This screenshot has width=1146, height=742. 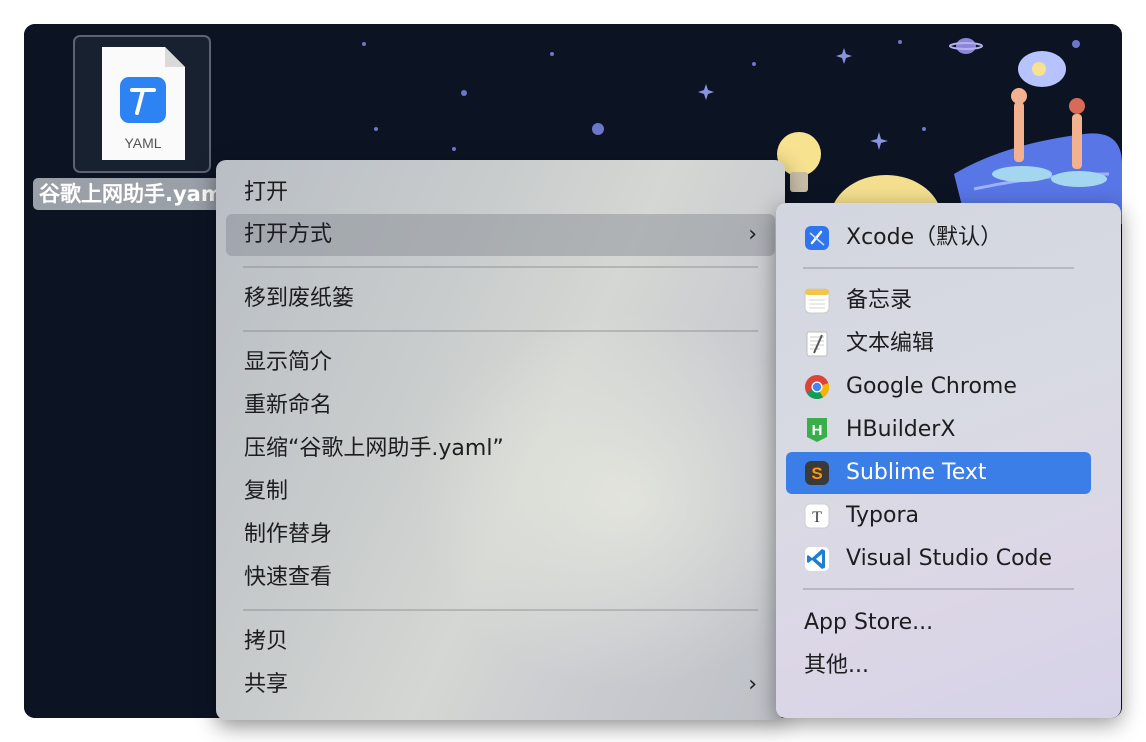 What do you see at coordinates (938, 344) in the screenshot?
I see `submenu-item-textedit: 文本编辑` at bounding box center [938, 344].